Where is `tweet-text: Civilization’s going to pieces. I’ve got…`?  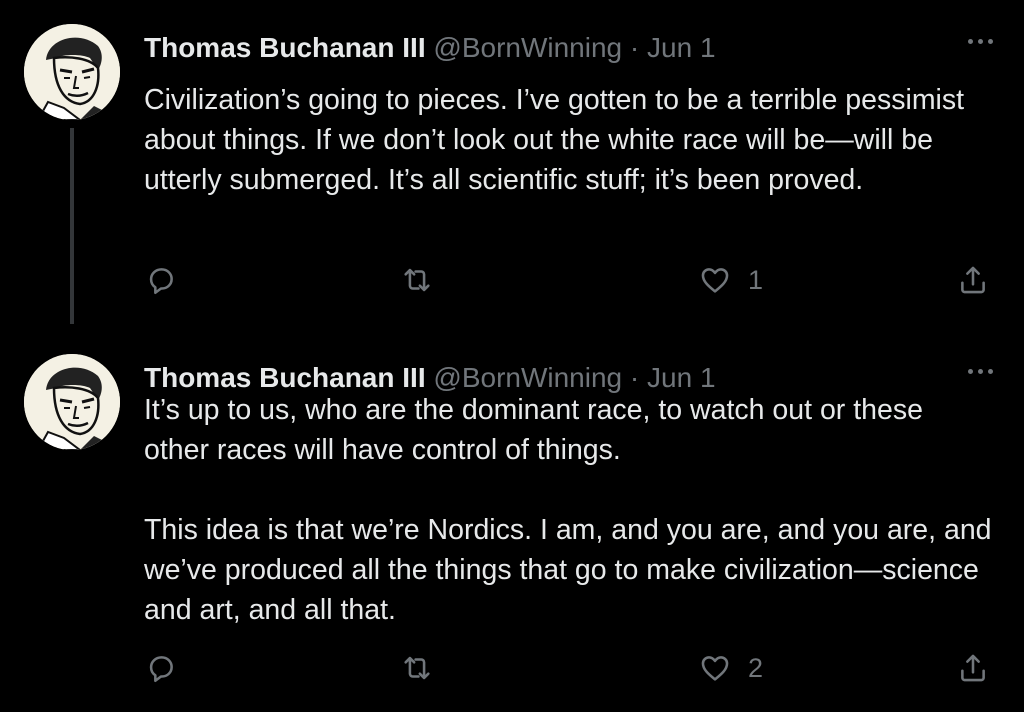 tweet-text: Civilization’s going to pieces. I’ve got… is located at coordinates (569, 140).